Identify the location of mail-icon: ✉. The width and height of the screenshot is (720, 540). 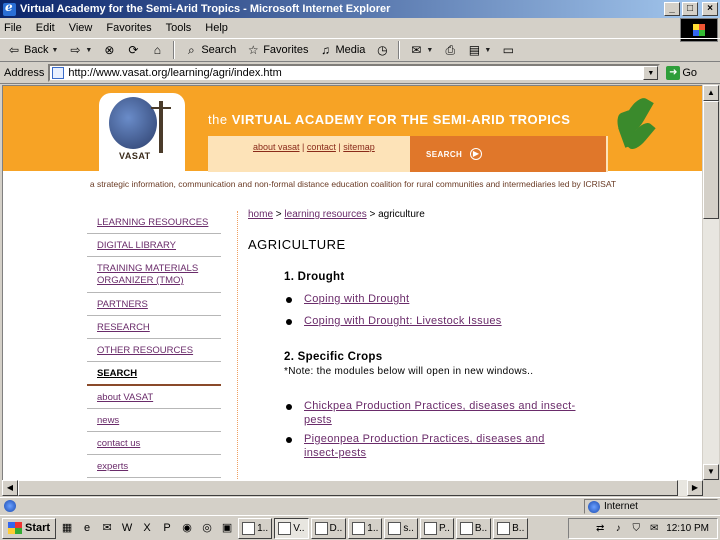
(416, 50).